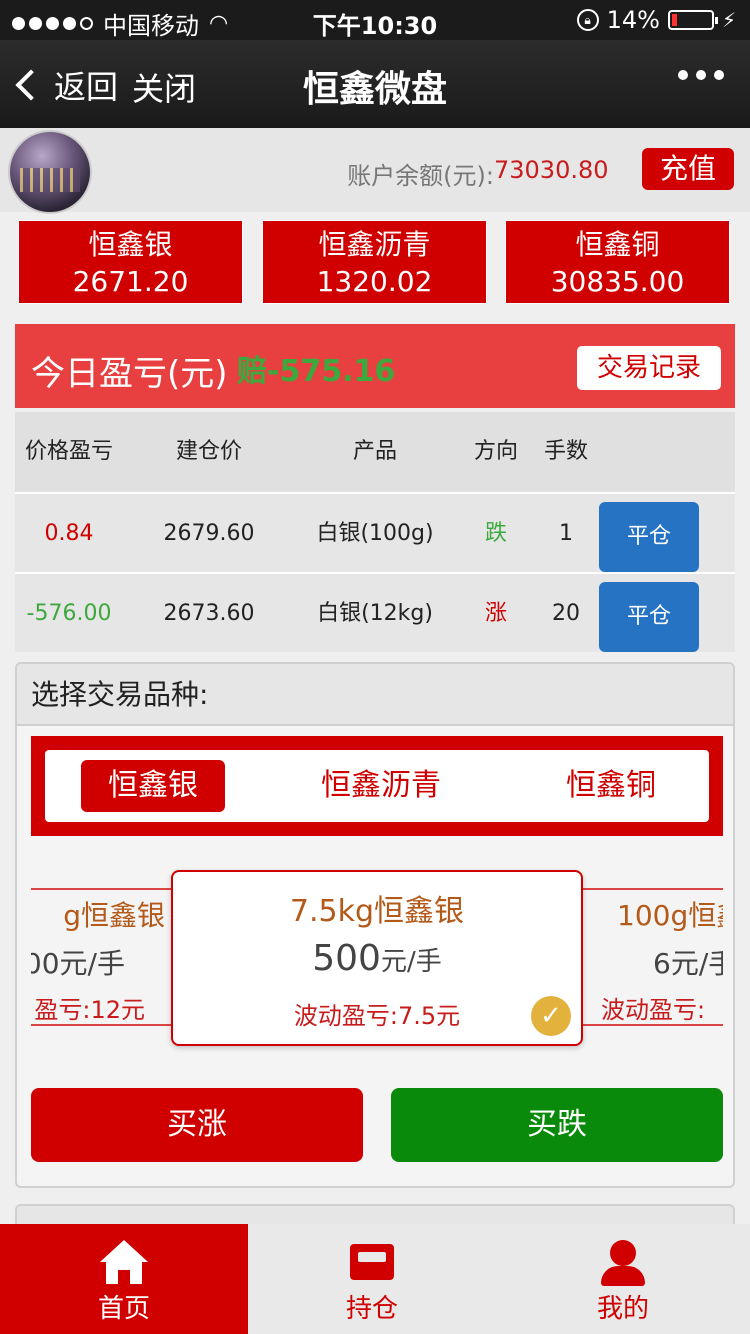  What do you see at coordinates (633, 20) in the screenshot?
I see `battery-percent: 14%` at bounding box center [633, 20].